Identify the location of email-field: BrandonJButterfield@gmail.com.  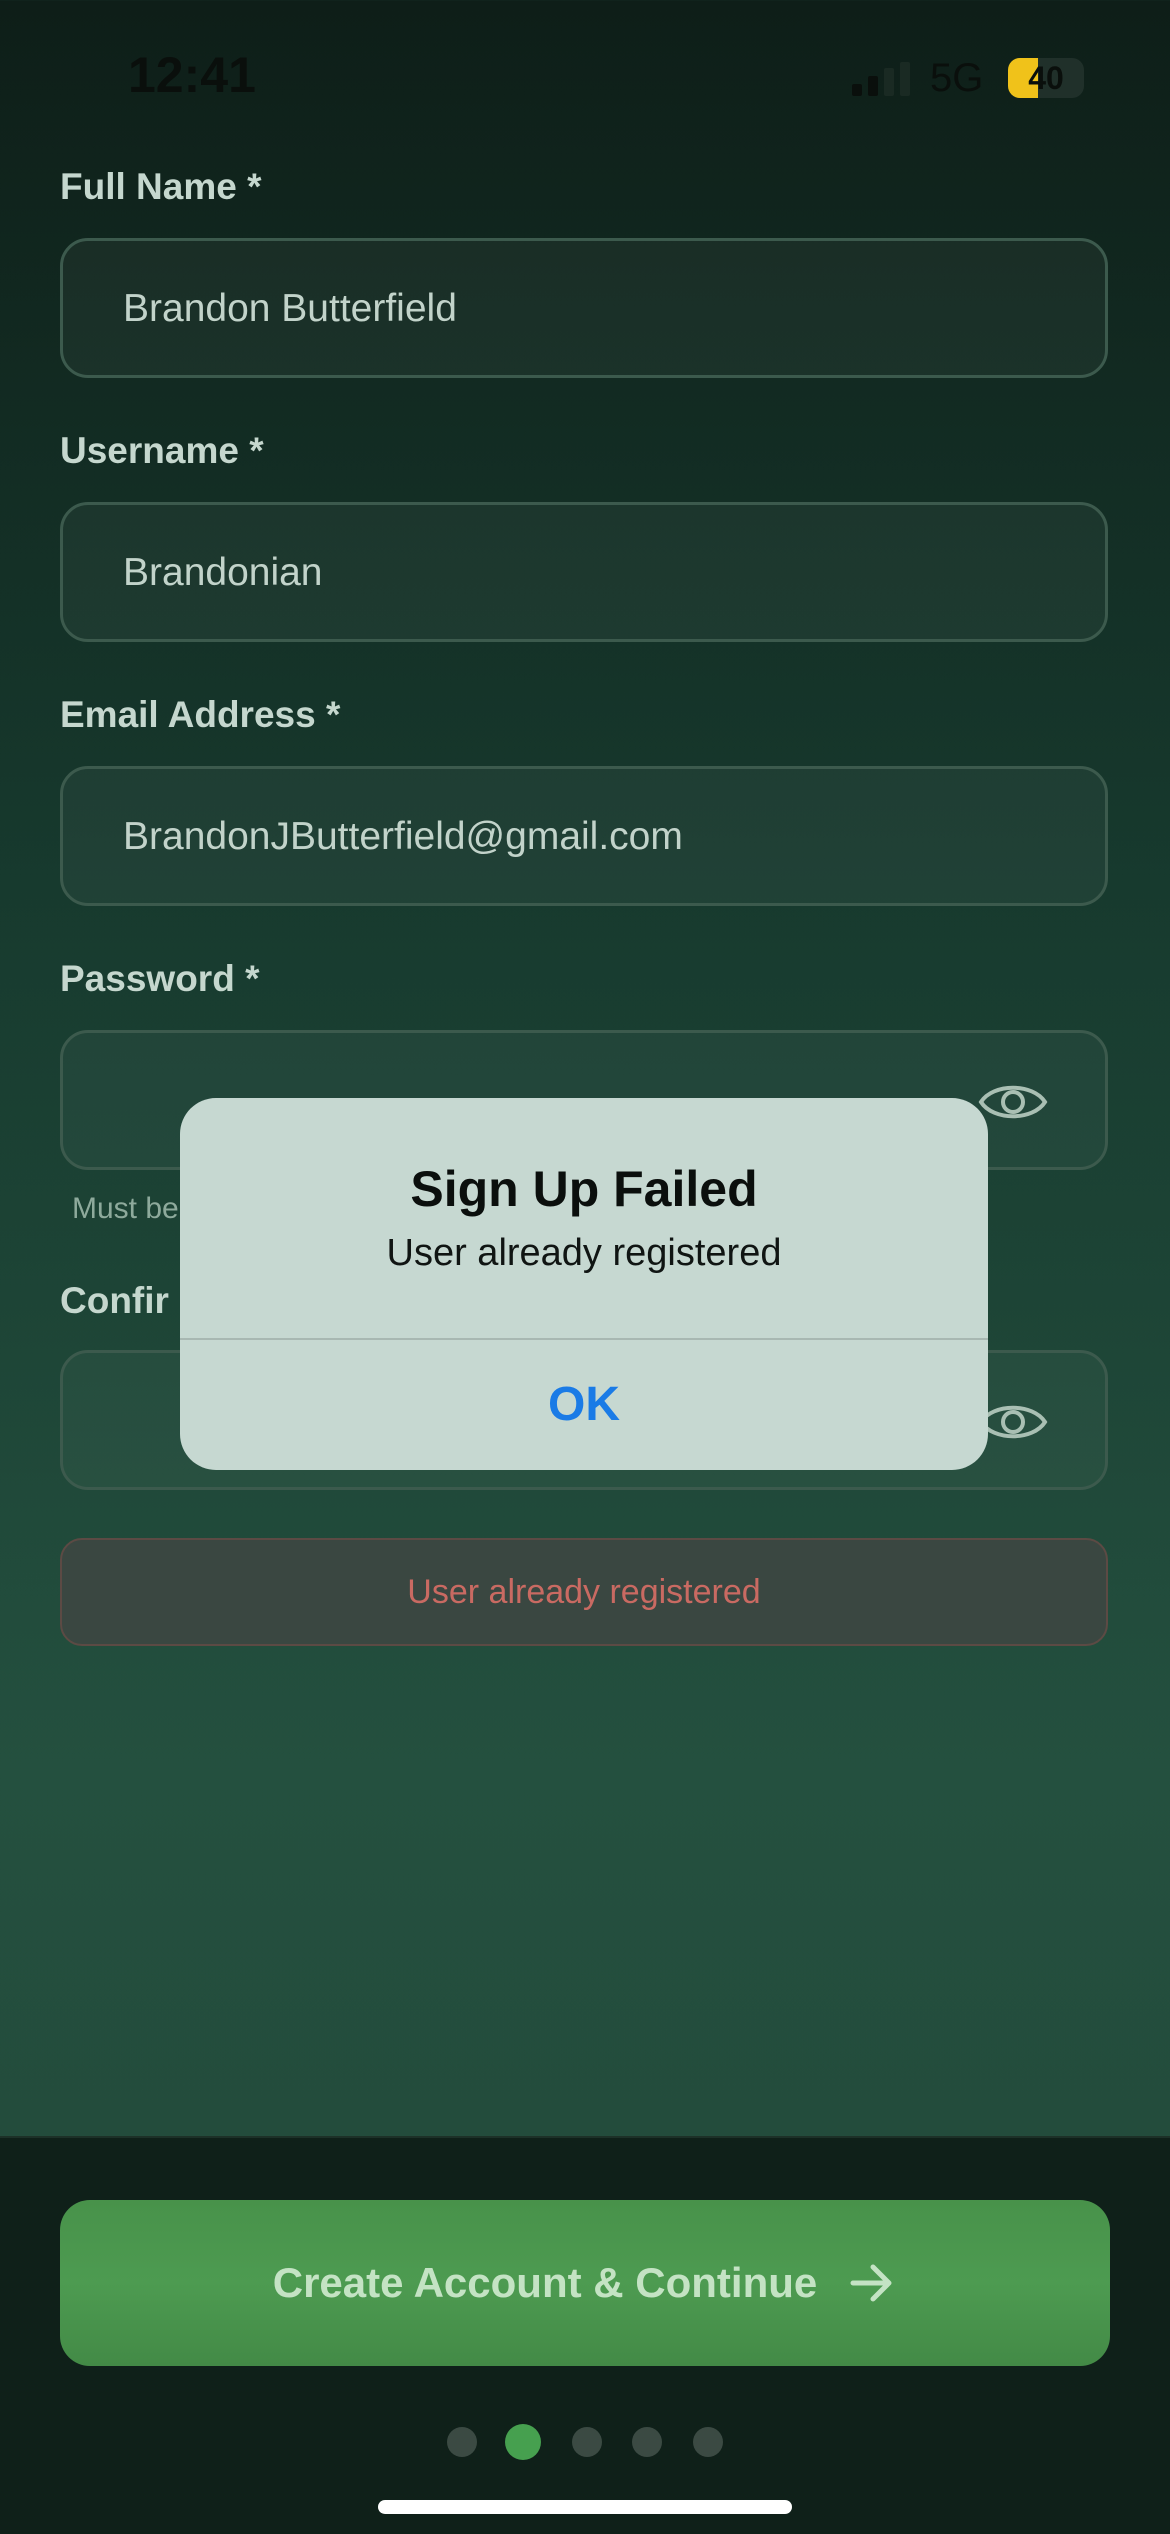
(584, 836).